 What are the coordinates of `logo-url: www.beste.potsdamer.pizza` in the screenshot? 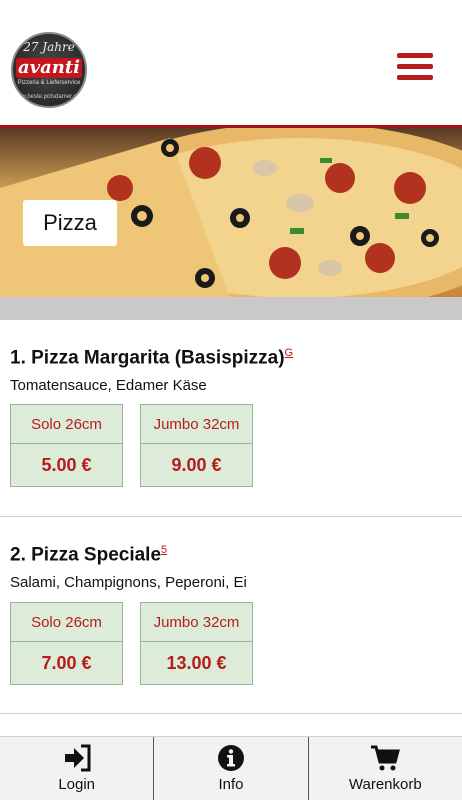 It's located at (50, 97).